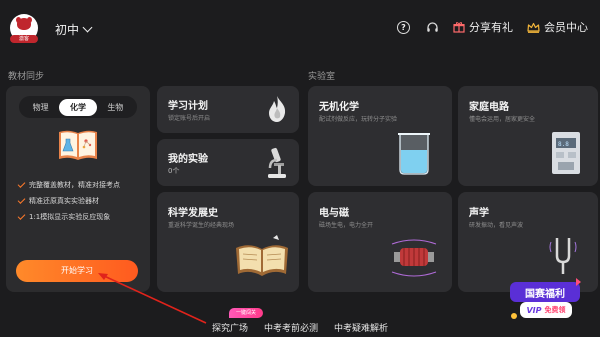 This screenshot has height=337, width=600. What do you see at coordinates (82, 217) in the screenshot?
I see `feature-item: 1:1模拟显示实验反应现象` at bounding box center [82, 217].